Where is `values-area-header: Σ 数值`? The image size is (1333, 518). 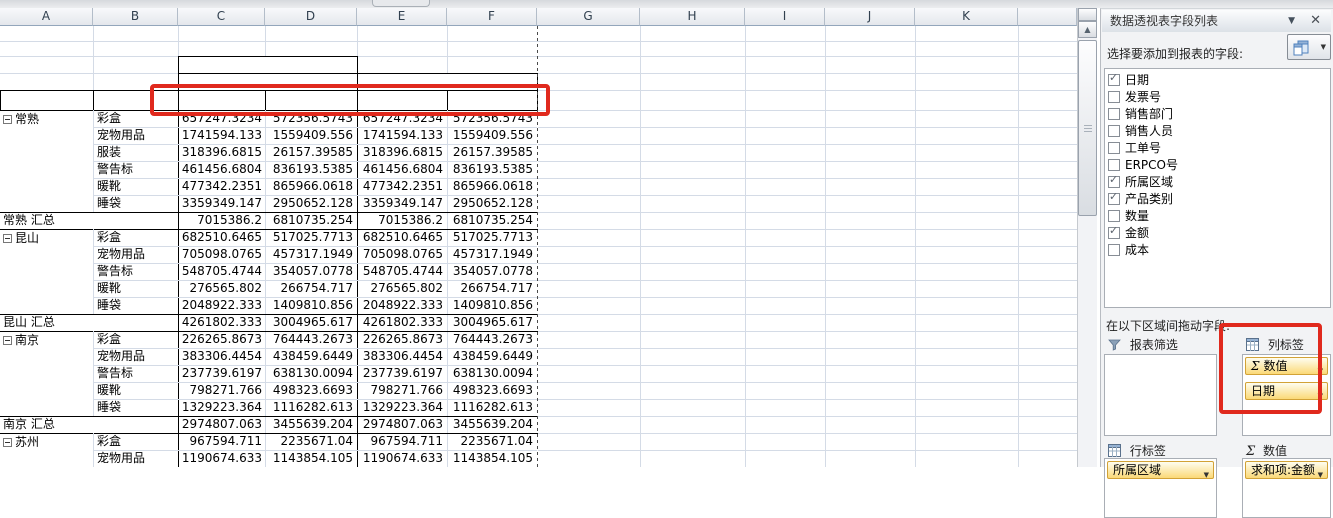
values-area-header: Σ 数值 is located at coordinates (1267, 451).